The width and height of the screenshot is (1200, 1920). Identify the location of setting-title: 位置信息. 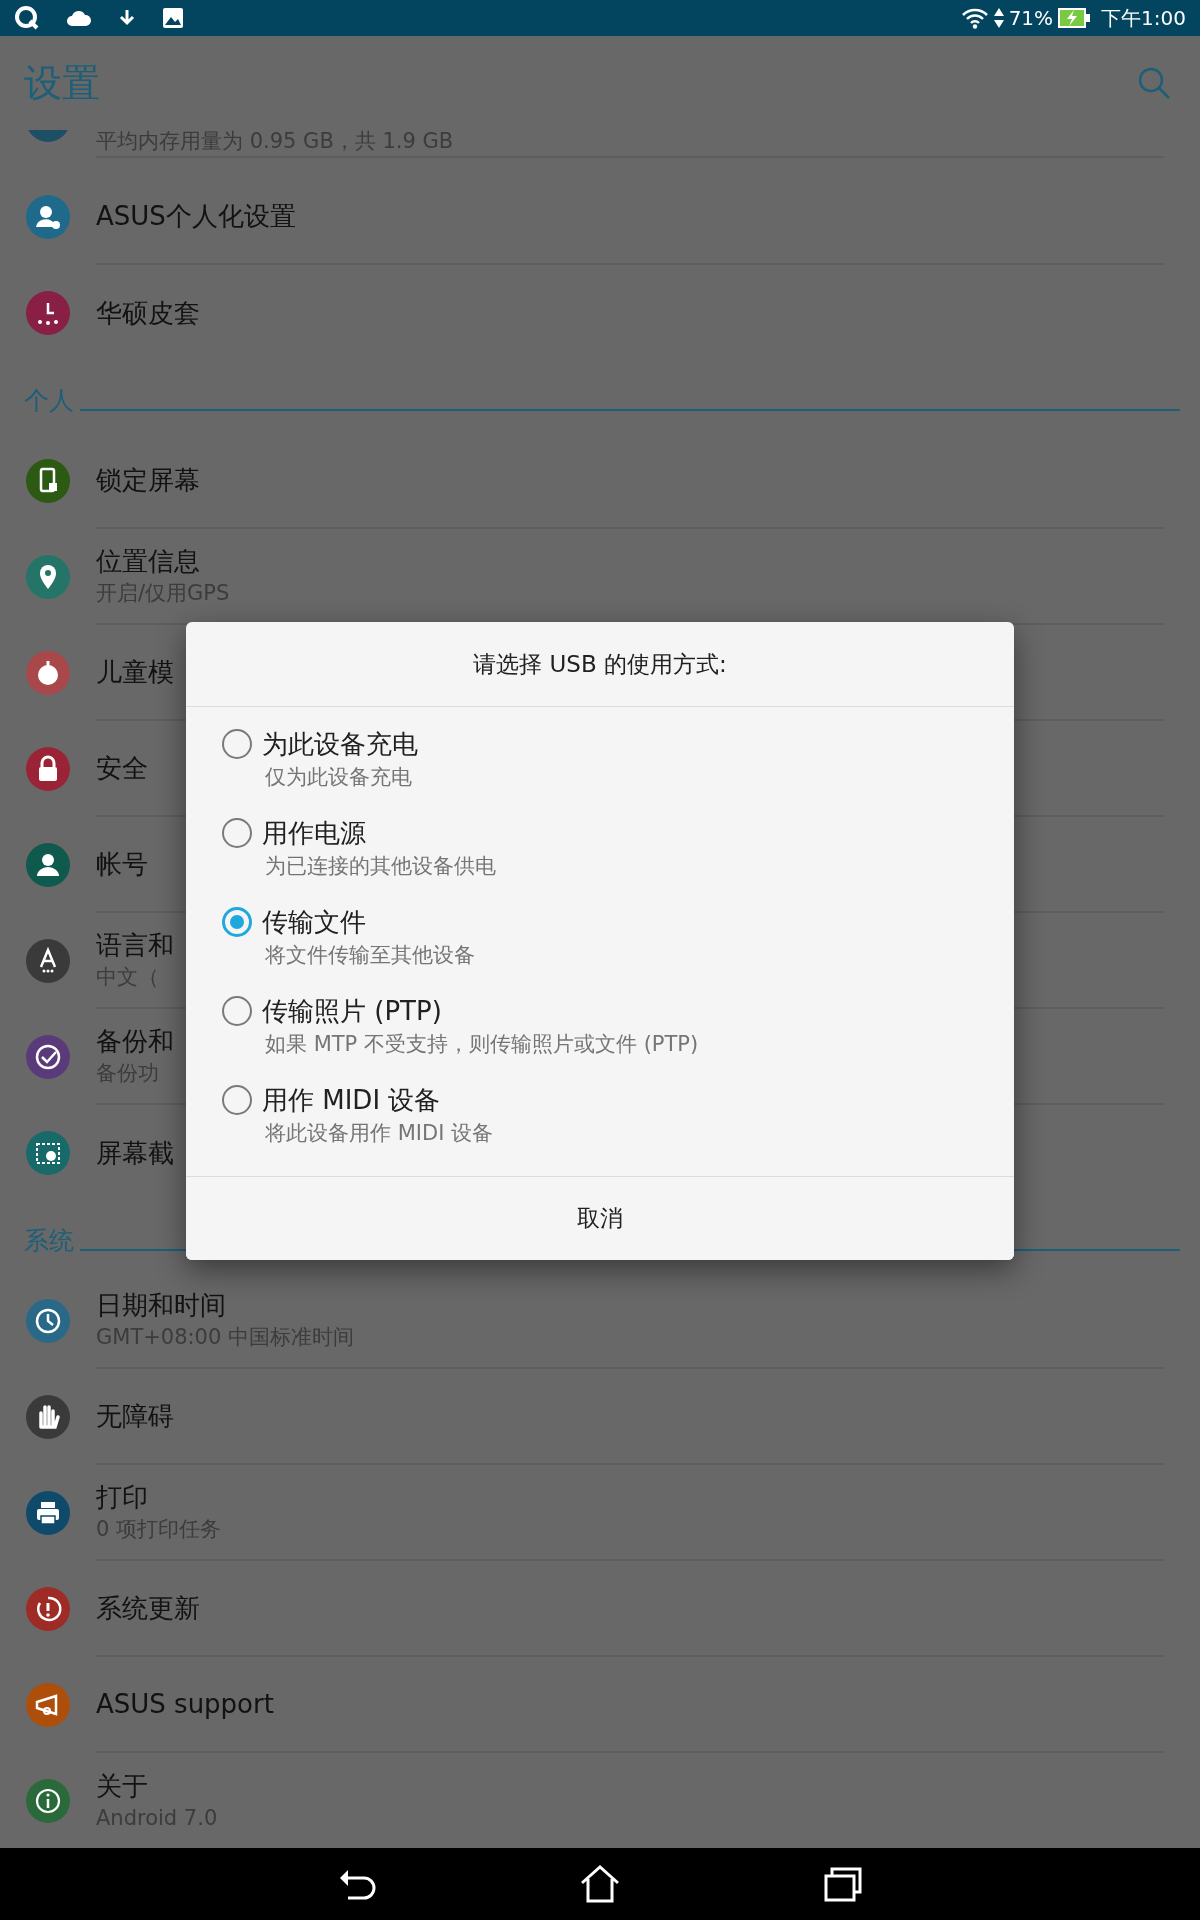
(630, 561).